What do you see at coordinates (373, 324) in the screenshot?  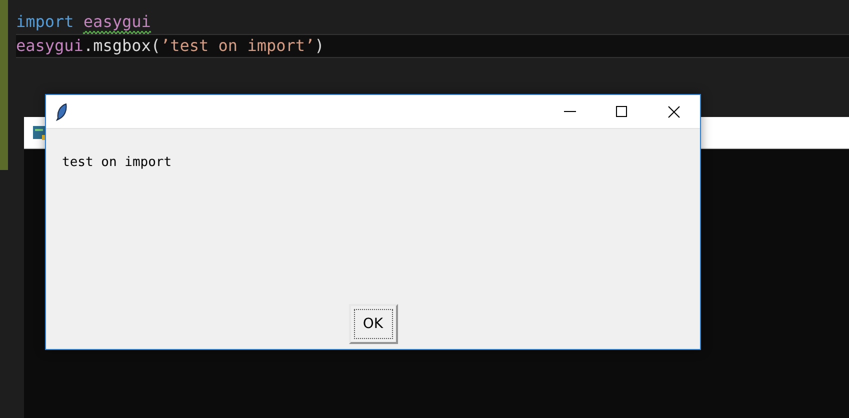 I see `ok-button: OK` at bounding box center [373, 324].